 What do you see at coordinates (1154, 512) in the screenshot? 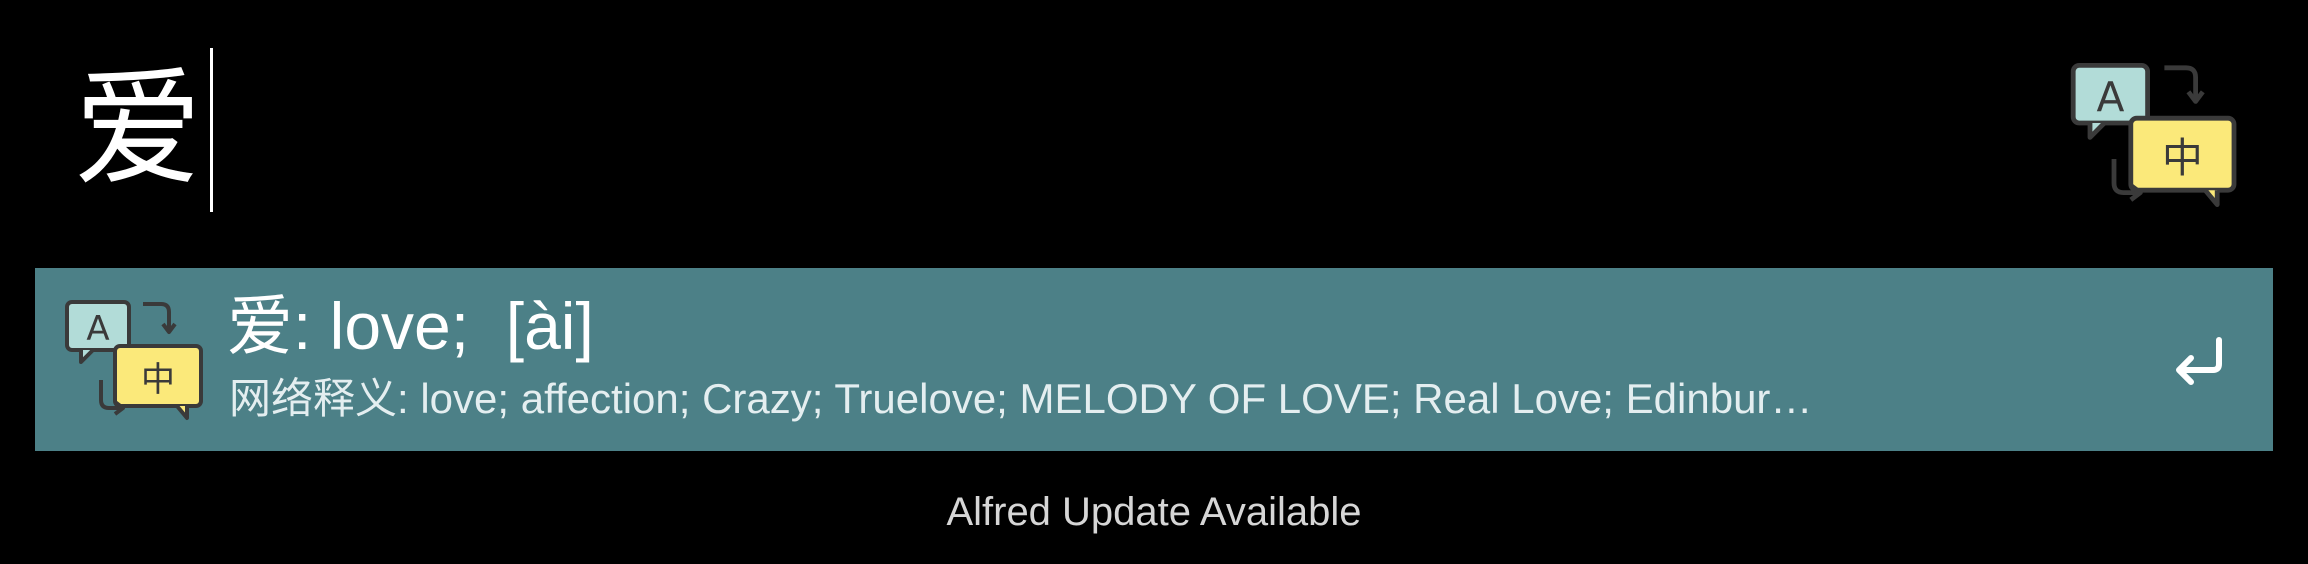
I see `update-available-status: Alfred Update Available` at bounding box center [1154, 512].